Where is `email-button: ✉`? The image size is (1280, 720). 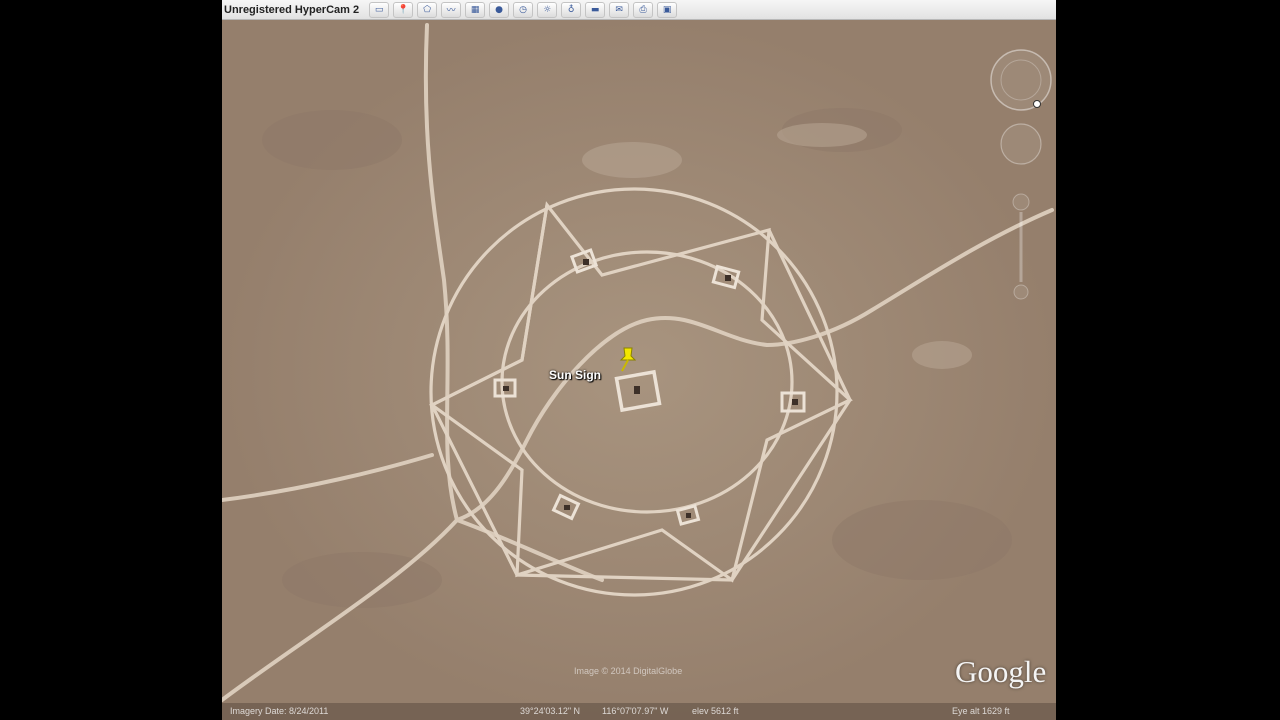 email-button: ✉ is located at coordinates (619, 9).